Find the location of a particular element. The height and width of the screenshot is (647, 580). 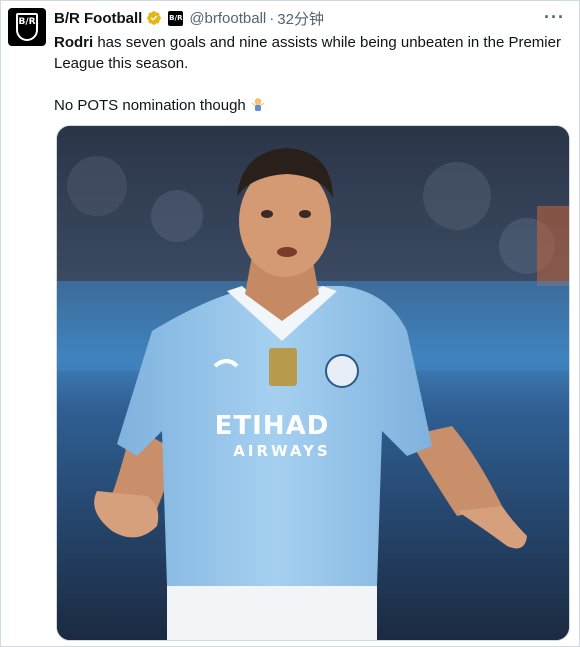

mention-name: Rodri is located at coordinates (74, 42).